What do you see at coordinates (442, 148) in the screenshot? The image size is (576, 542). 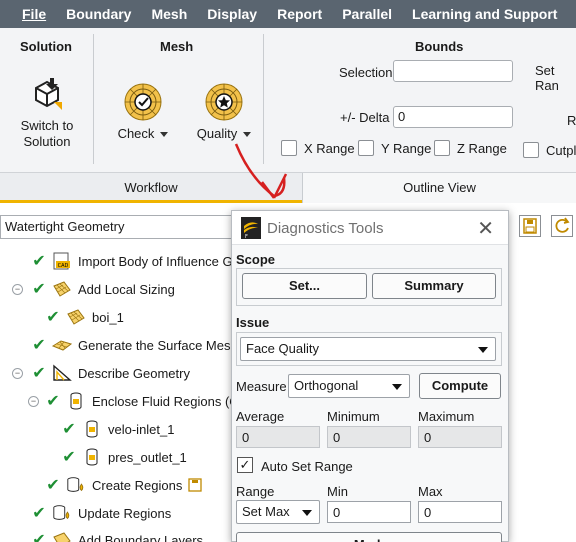 I see `z-range-checkbox` at bounding box center [442, 148].